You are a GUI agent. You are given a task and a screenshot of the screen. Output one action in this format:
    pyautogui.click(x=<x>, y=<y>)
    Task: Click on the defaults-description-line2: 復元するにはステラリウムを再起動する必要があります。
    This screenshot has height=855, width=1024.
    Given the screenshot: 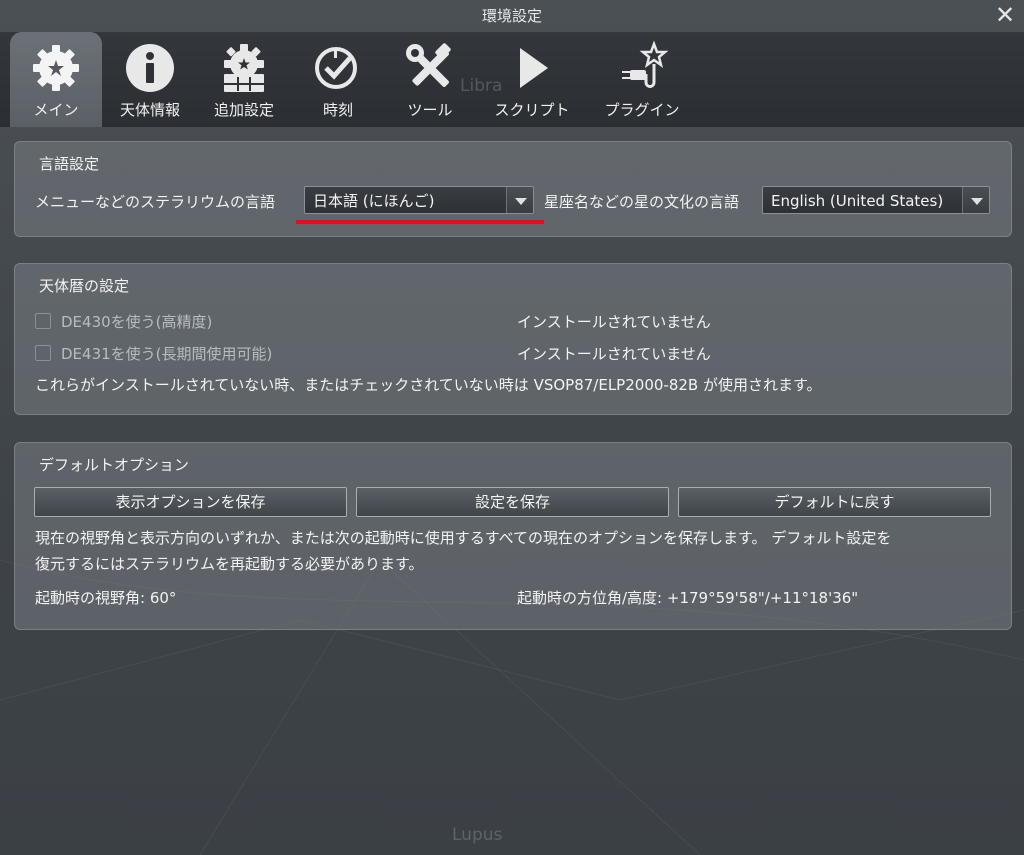 What is the action you would take?
    pyautogui.click(x=229, y=564)
    